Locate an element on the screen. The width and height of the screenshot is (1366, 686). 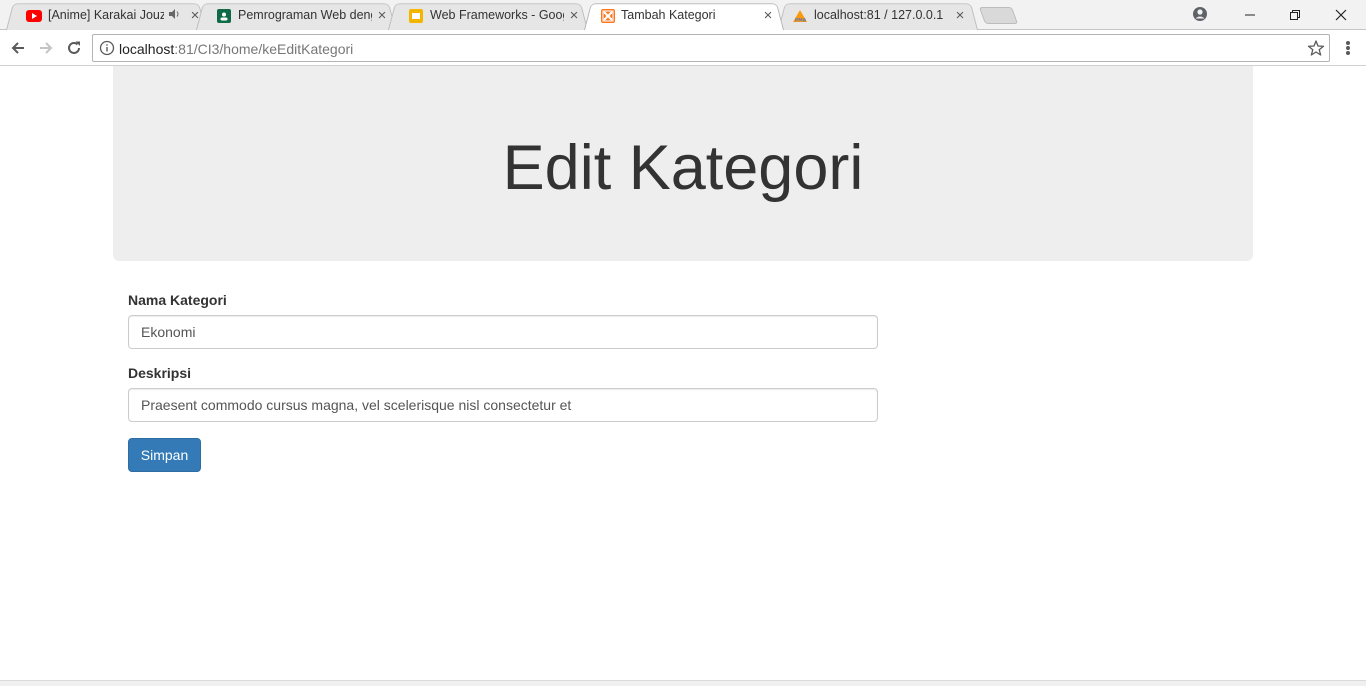
url-text: localhost:81/CI3/home/keEditKategori is located at coordinates (236, 49).